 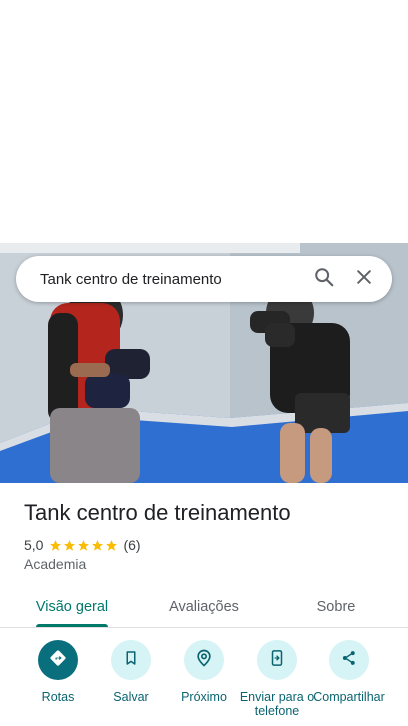 I want to click on send-to-phone-button: Enviar para o telefone, so click(x=277, y=679).